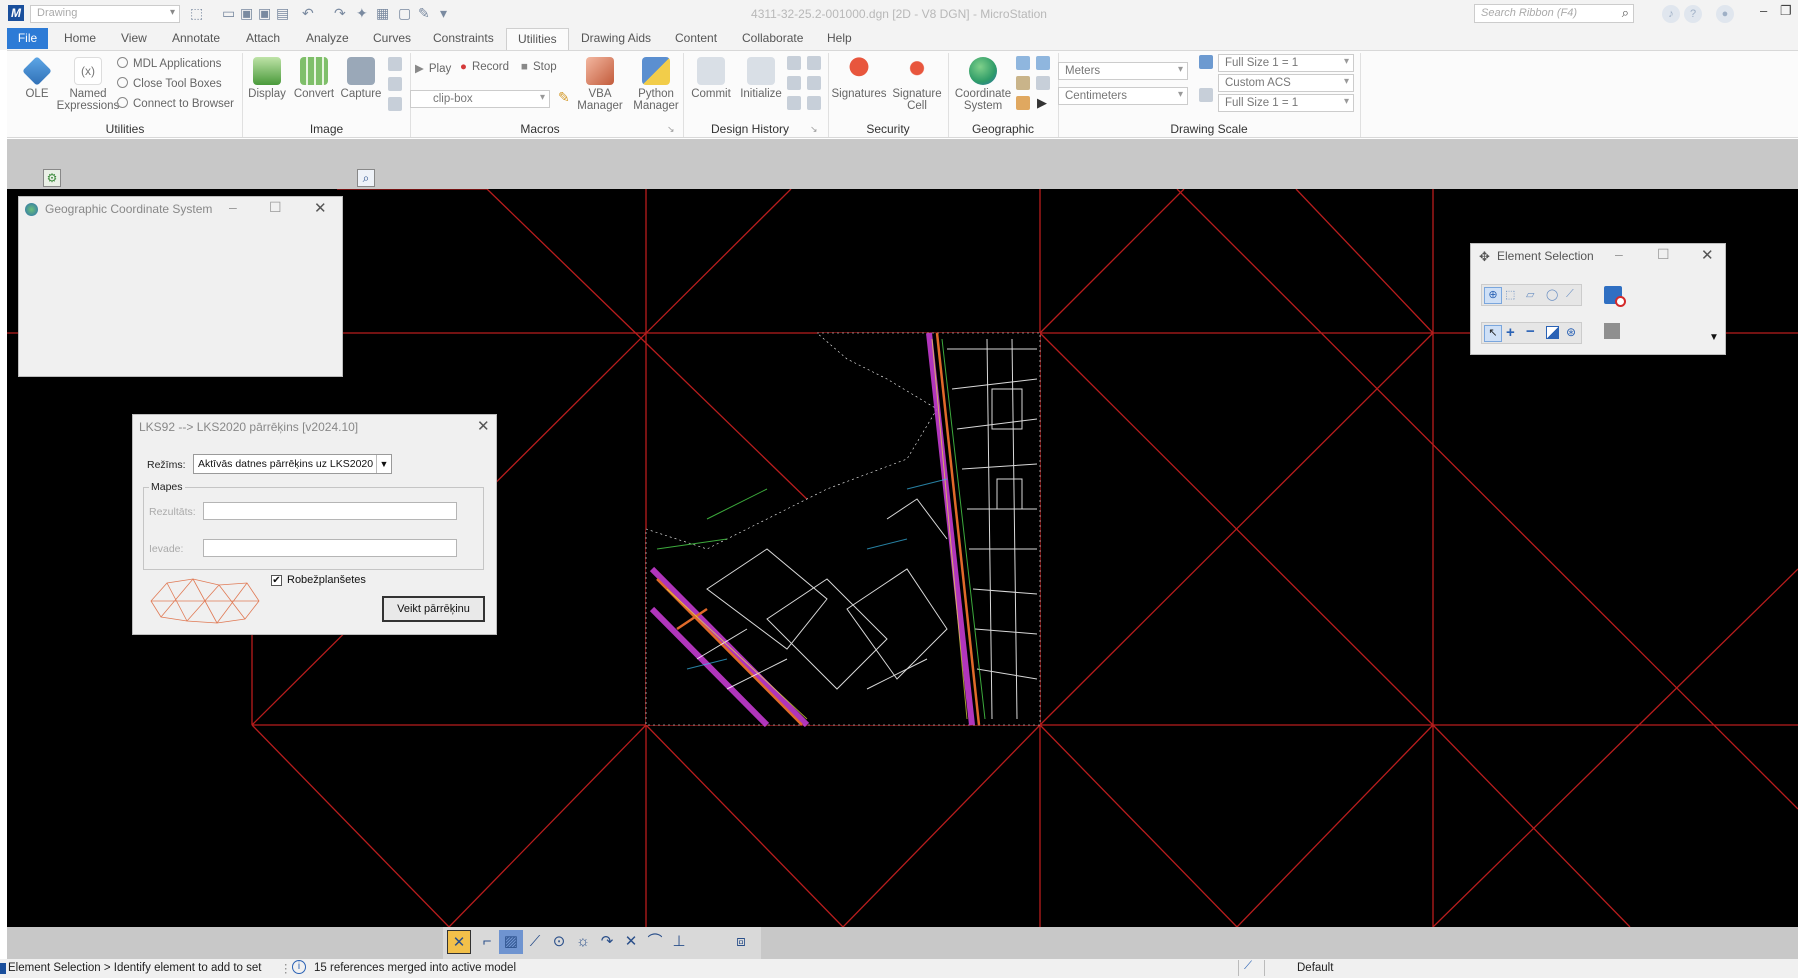 The height and width of the screenshot is (978, 1798). What do you see at coordinates (263, 38) in the screenshot?
I see `tab-attach: Attach` at bounding box center [263, 38].